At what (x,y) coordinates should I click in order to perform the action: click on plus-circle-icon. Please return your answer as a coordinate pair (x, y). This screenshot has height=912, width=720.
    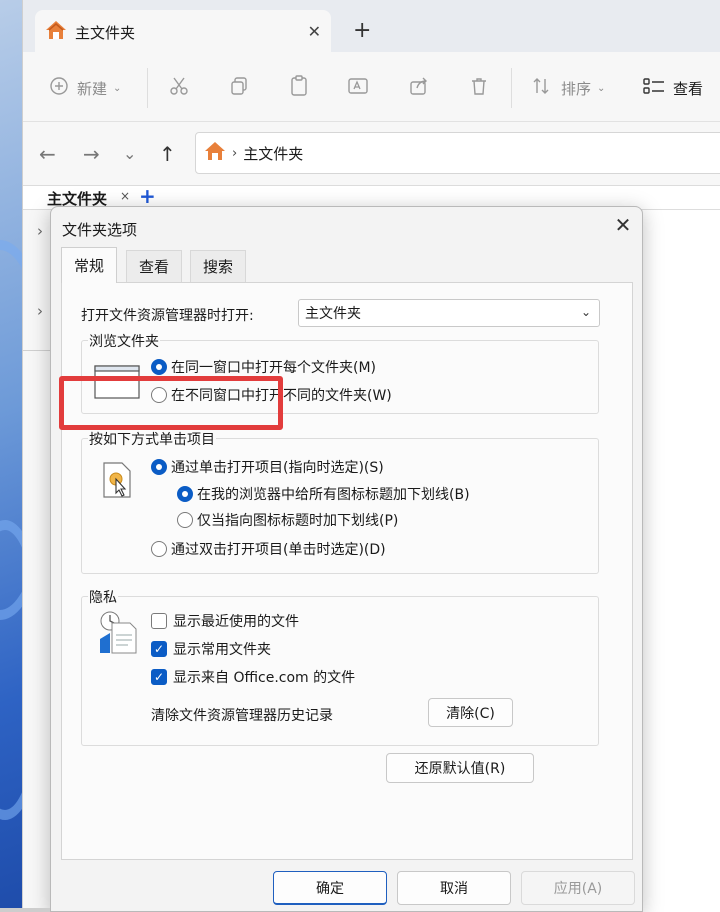
    Looking at the image, I should click on (59, 88).